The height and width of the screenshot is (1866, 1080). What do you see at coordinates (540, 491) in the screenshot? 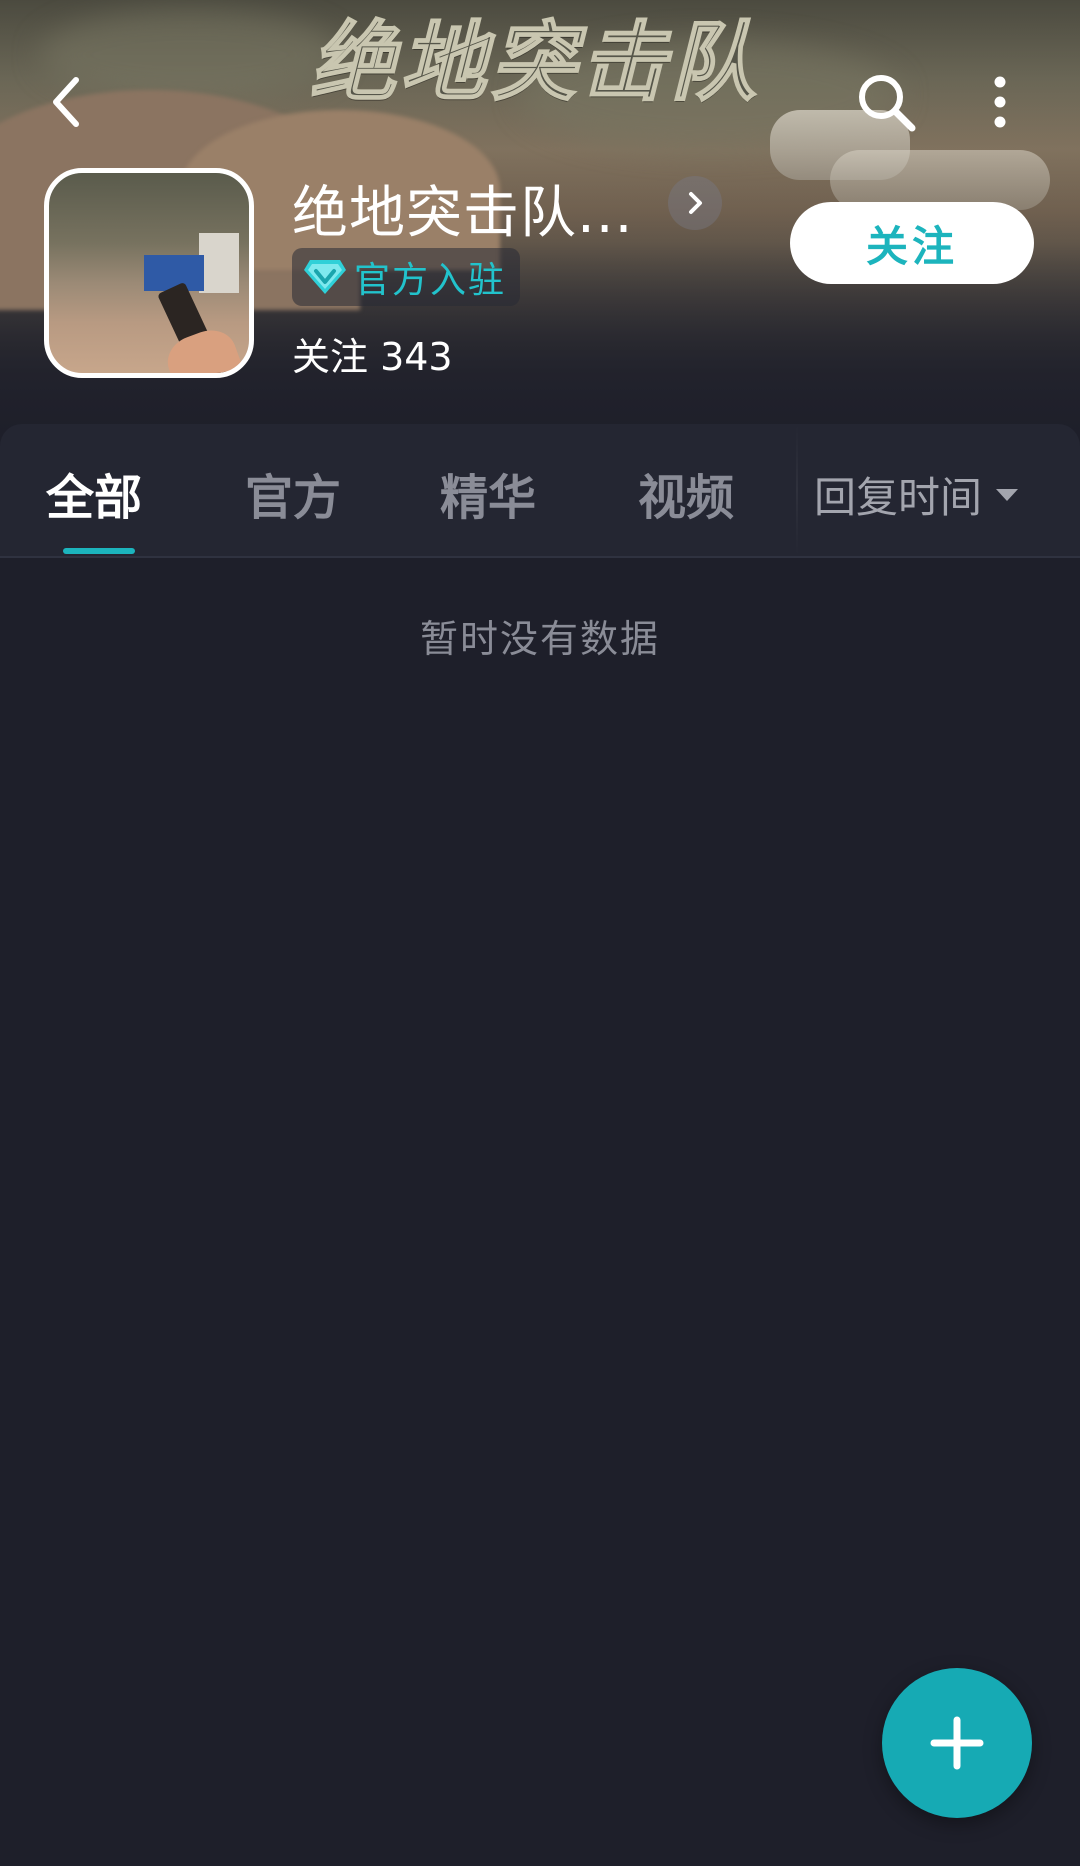
I see `tab-bar: 全部 官方 精华 视频 回复时间` at bounding box center [540, 491].